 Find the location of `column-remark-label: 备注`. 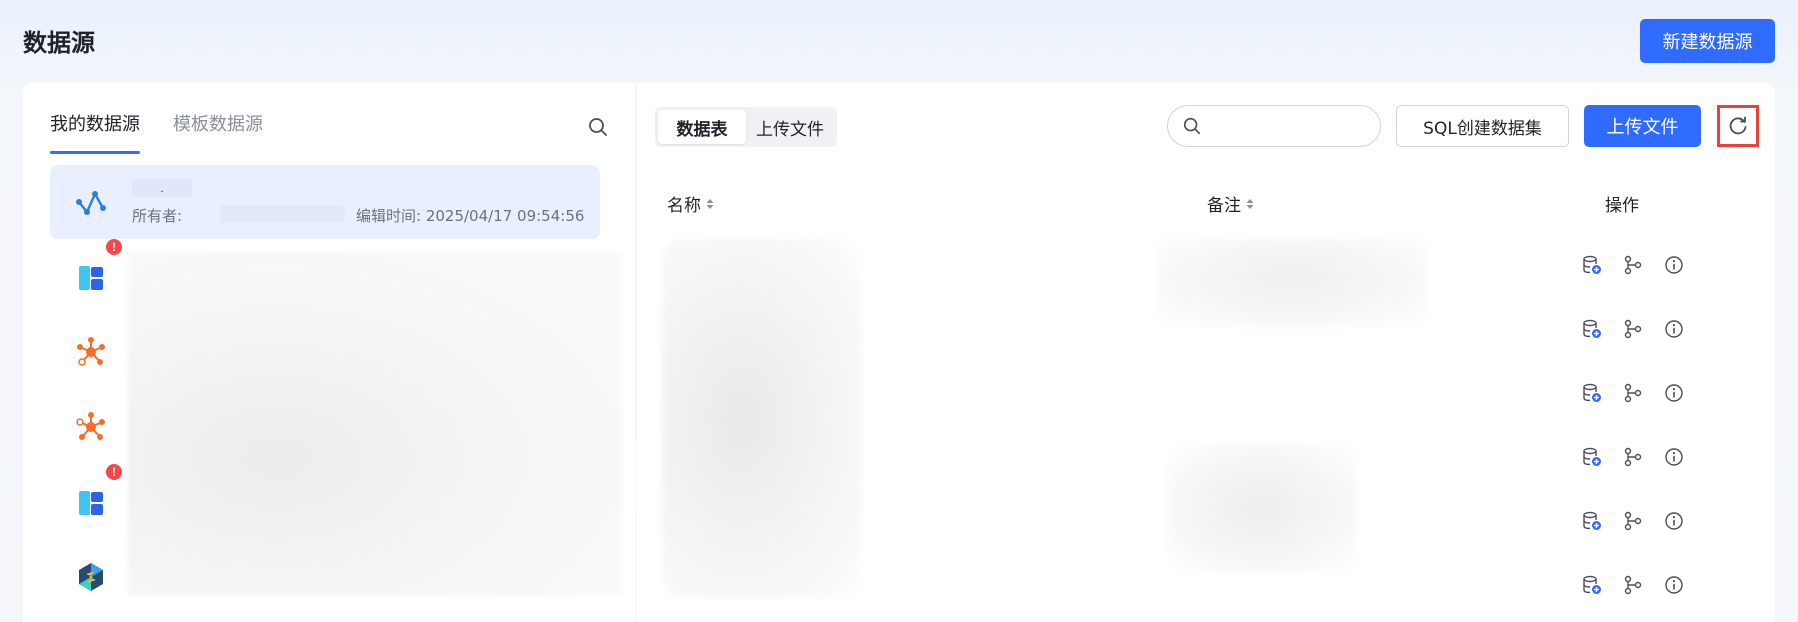

column-remark-label: 备注 is located at coordinates (1224, 206).